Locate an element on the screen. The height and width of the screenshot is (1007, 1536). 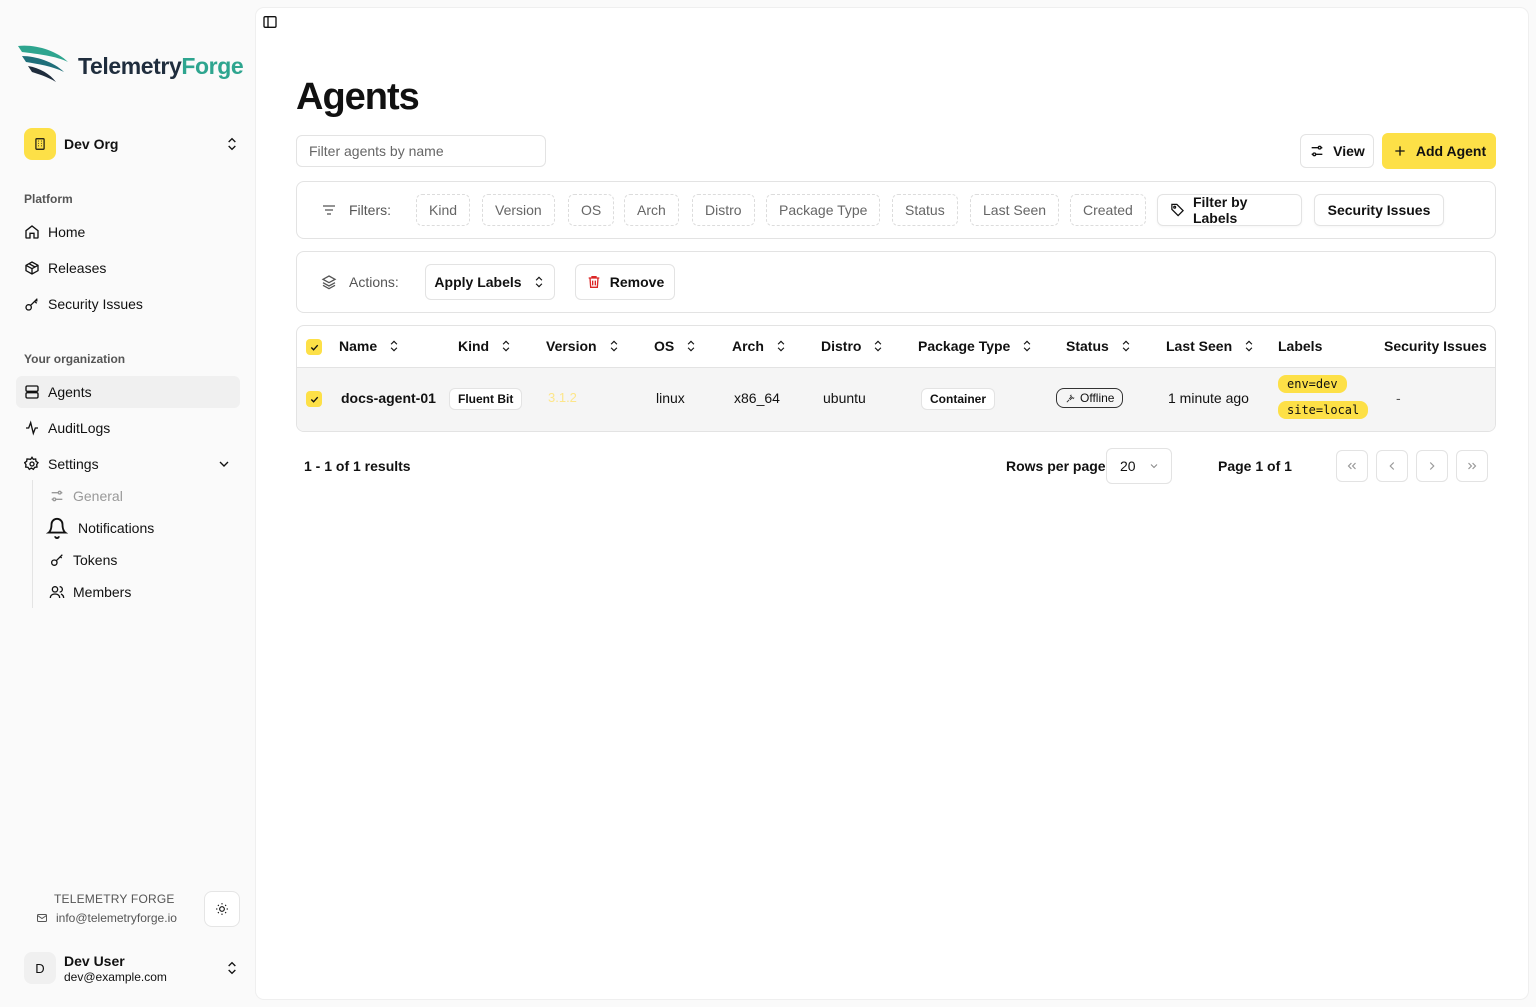
column-header-arch: Arch is located at coordinates (760, 346).